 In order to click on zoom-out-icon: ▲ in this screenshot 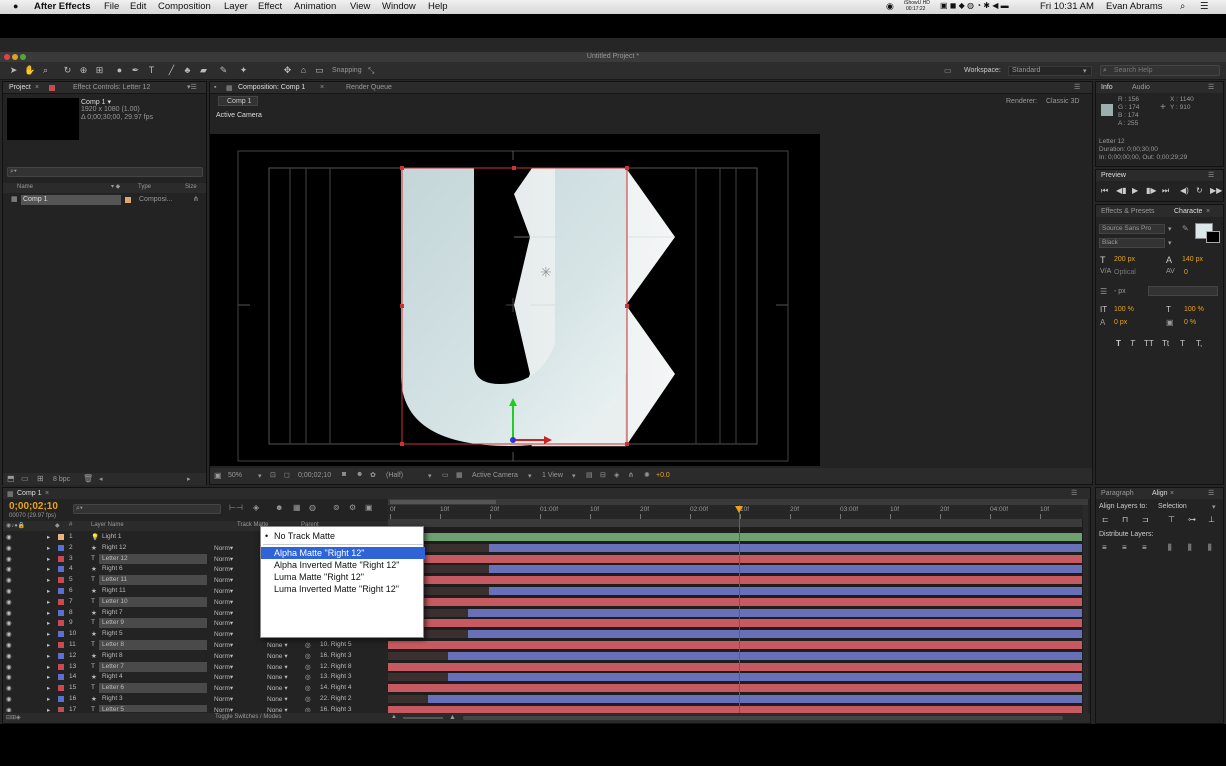, I will do `click(394, 717)`.